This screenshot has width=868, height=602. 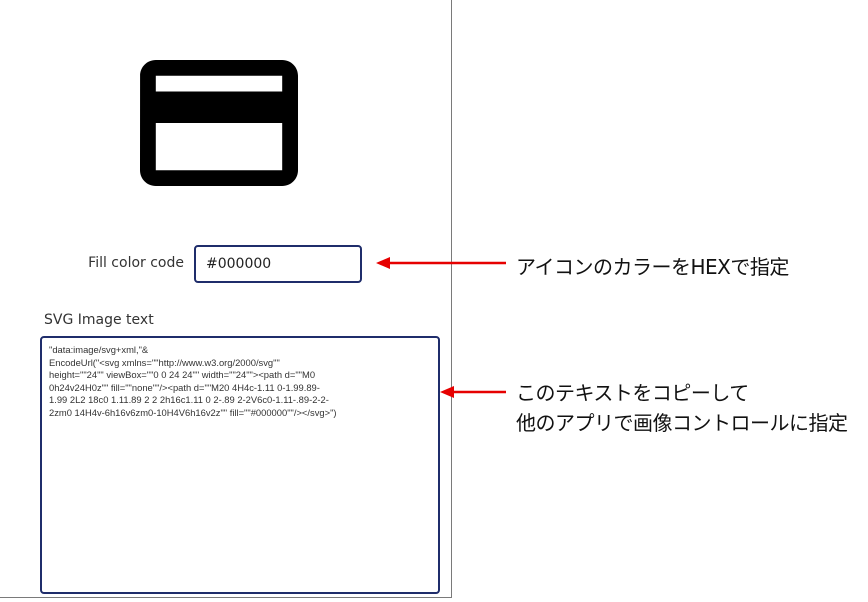 I want to click on arrow-to-fill-input, so click(x=441, y=263).